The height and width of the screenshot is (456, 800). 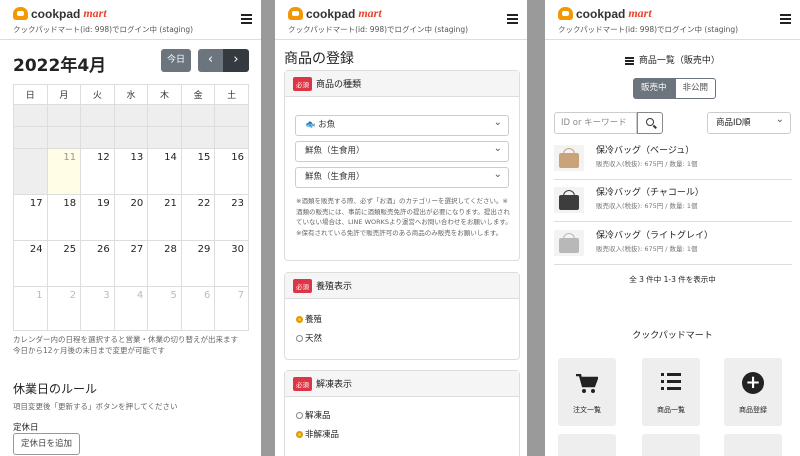 I want to click on weekday-header: 木, so click(x=164, y=94).